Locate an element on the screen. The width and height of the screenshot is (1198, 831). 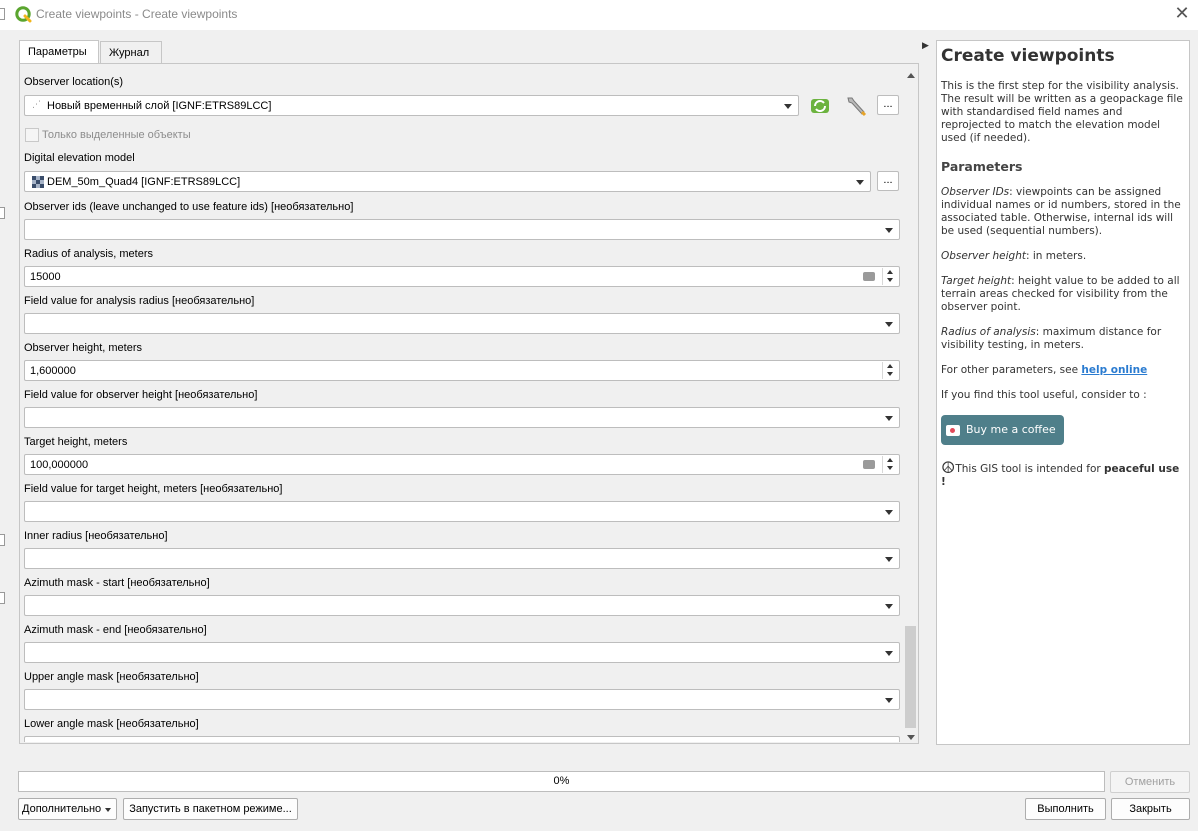
lower-angle-combo is located at coordinates (462, 739).